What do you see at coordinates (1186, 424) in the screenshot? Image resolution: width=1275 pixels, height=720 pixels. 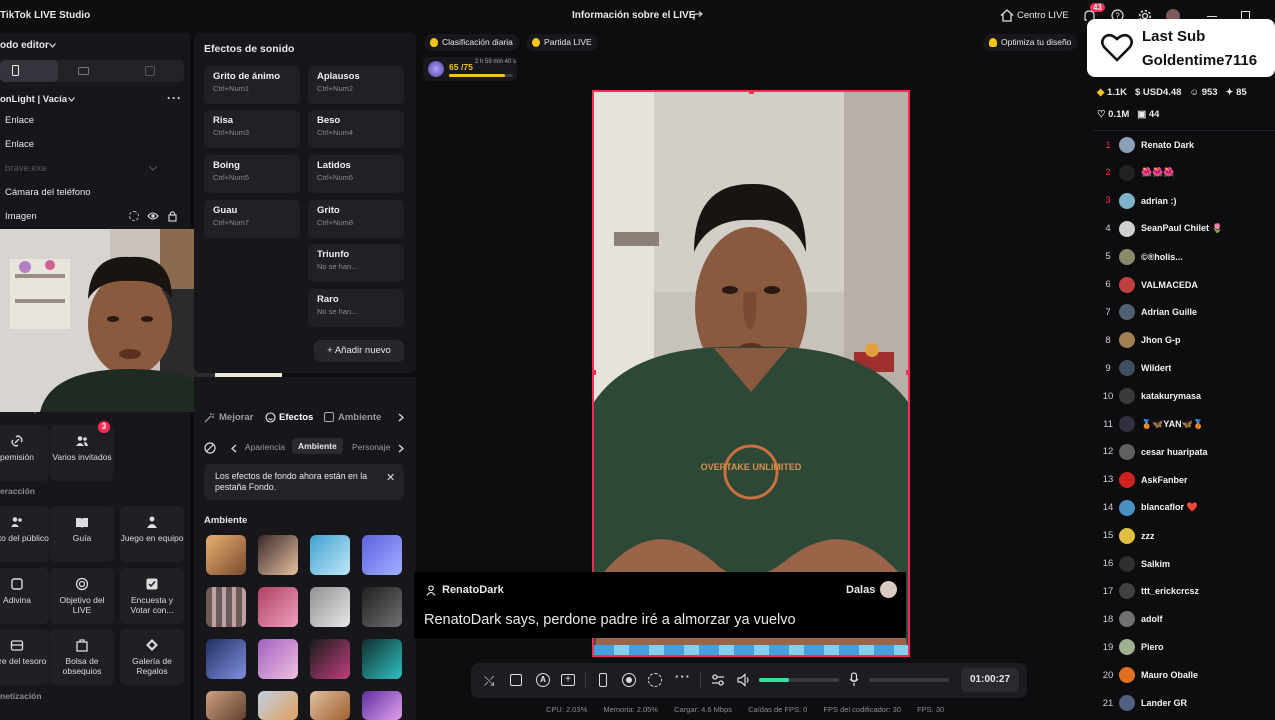 I see `leaderboard-row: 11 🥉🦋YAN🦋🥉` at bounding box center [1186, 424].